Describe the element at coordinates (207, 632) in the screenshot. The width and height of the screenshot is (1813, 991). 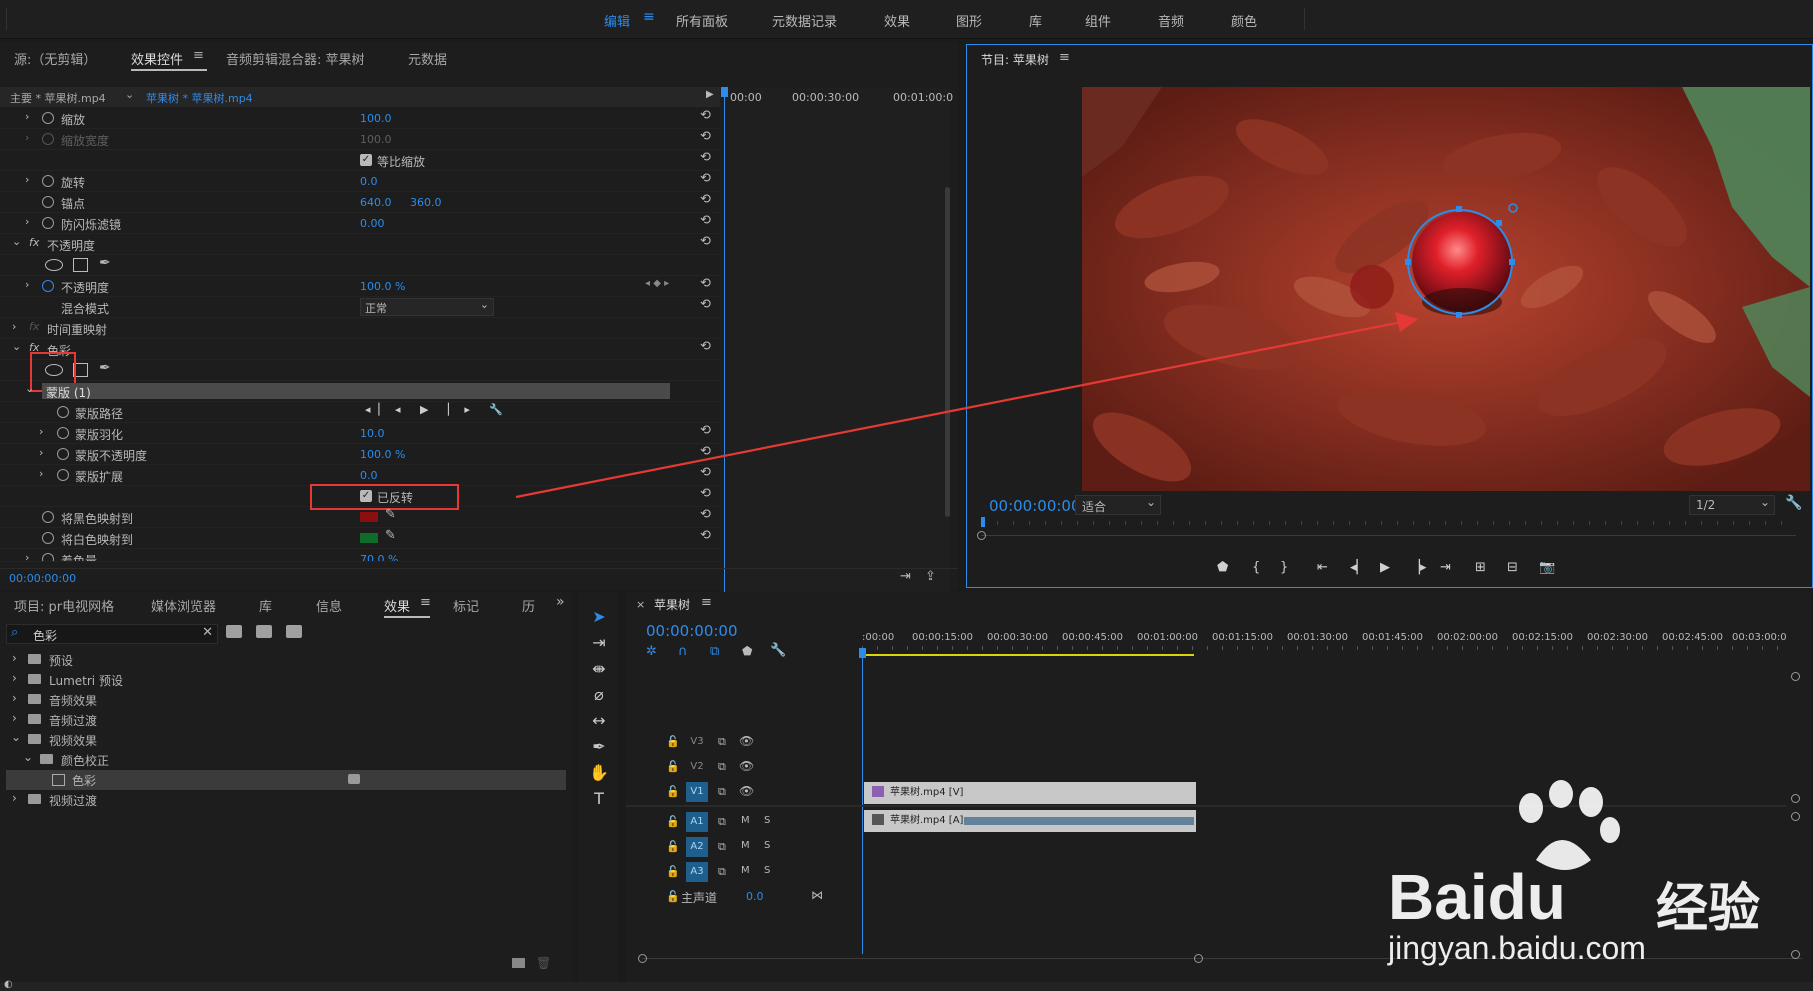
I see `clear-search-icon: ✕` at that location.